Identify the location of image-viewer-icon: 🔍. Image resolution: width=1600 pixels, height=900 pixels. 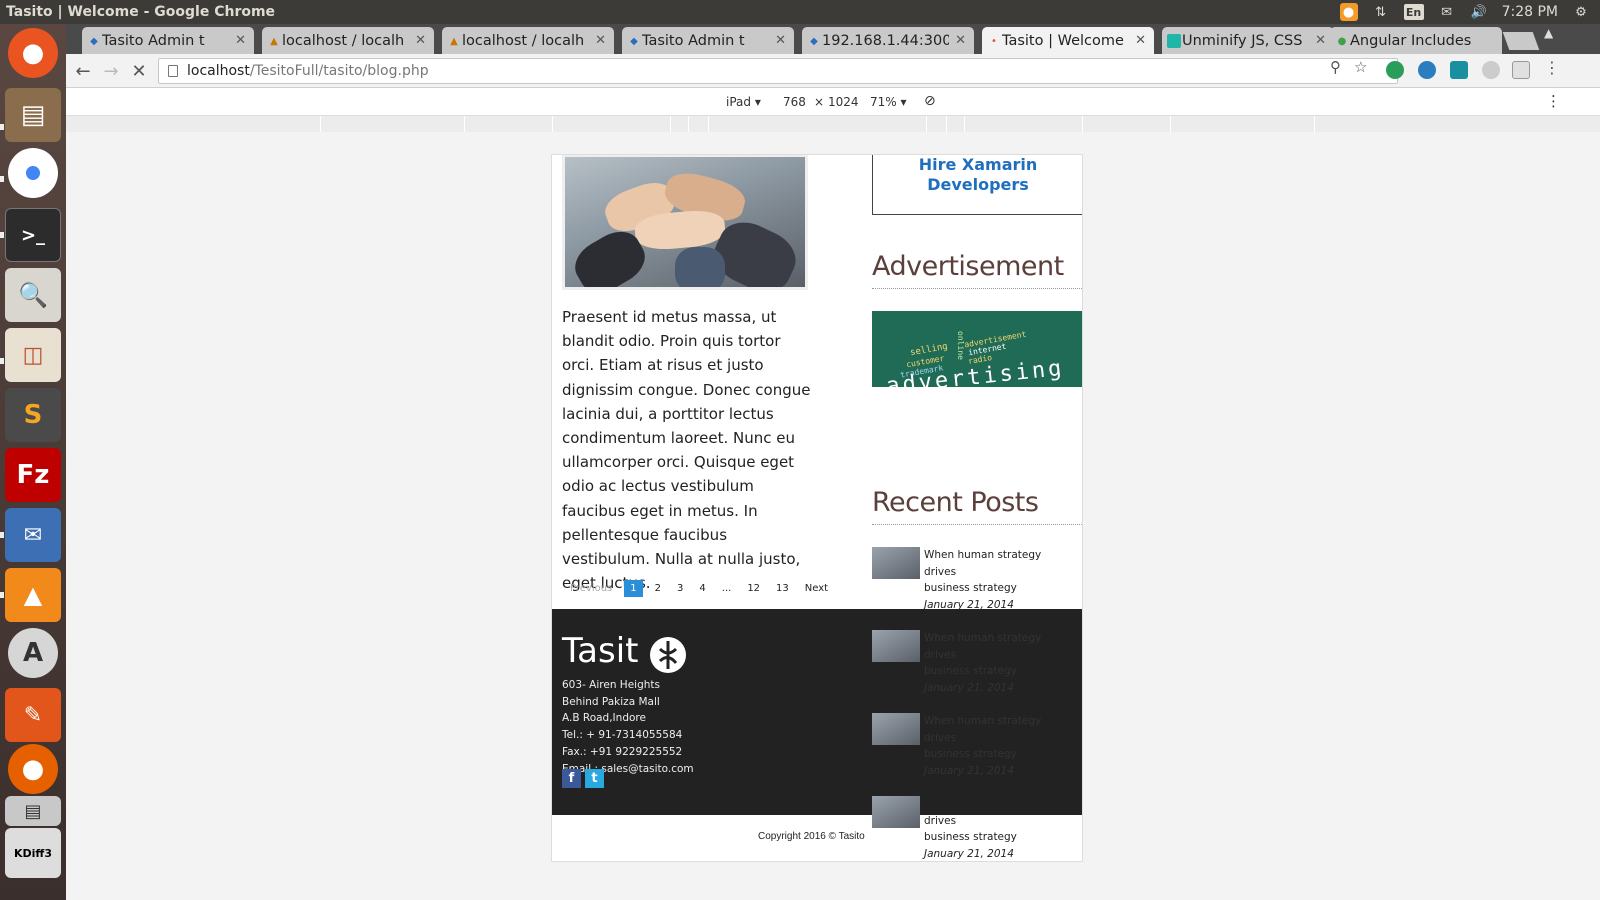
(33, 295).